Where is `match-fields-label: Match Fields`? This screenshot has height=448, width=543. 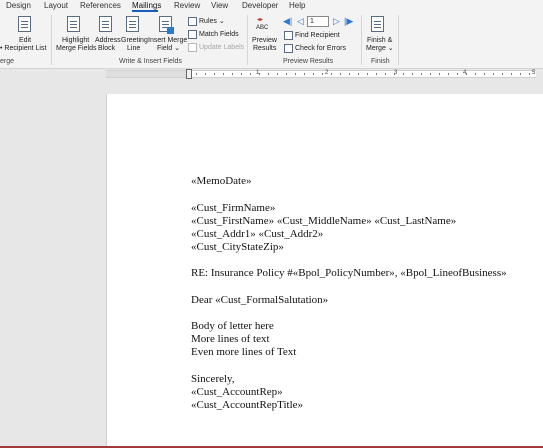 match-fields-label: Match Fields is located at coordinates (219, 34).